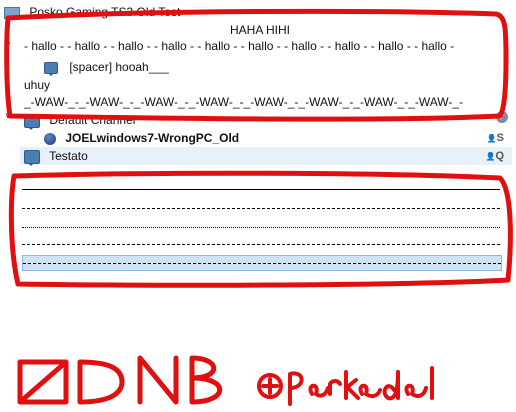 The width and height of the screenshot is (516, 412). What do you see at coordinates (43, 382) in the screenshot?
I see `dnb-logo-box` at bounding box center [43, 382].